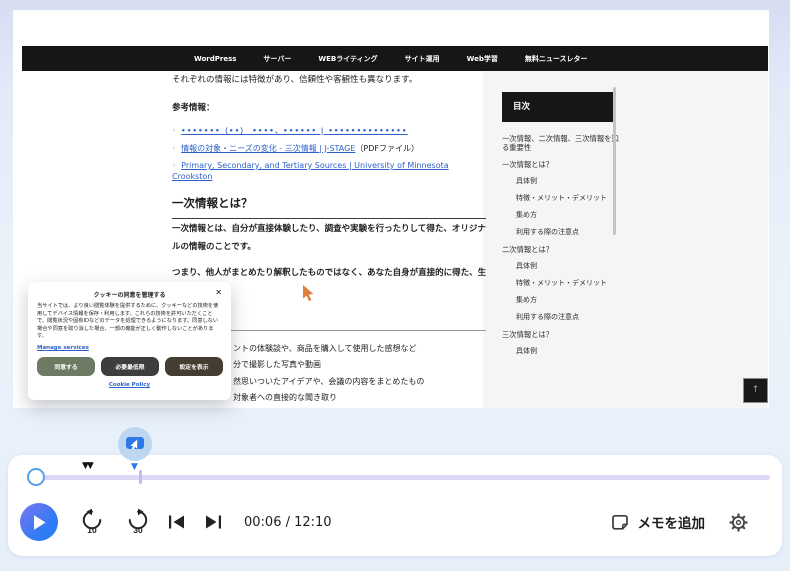  What do you see at coordinates (92, 522) in the screenshot?
I see `skip-back-10-button: 10` at bounding box center [92, 522].